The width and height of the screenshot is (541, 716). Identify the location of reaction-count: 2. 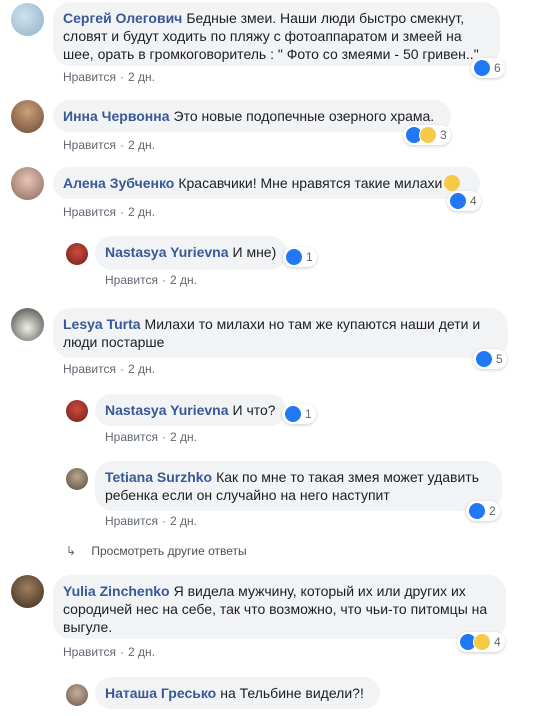
(483, 511).